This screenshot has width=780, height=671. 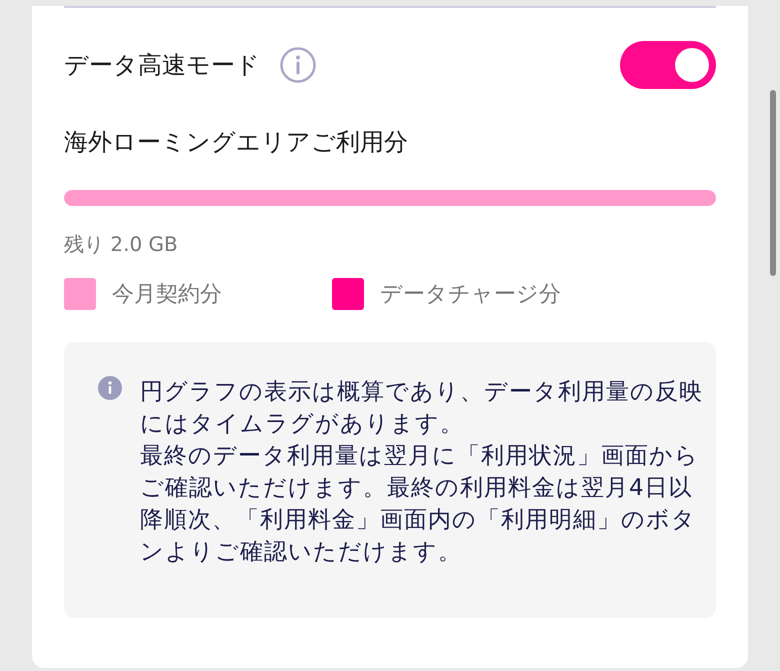 I want to click on usage-title: 海外ローミングエリアご利用分, so click(x=236, y=142).